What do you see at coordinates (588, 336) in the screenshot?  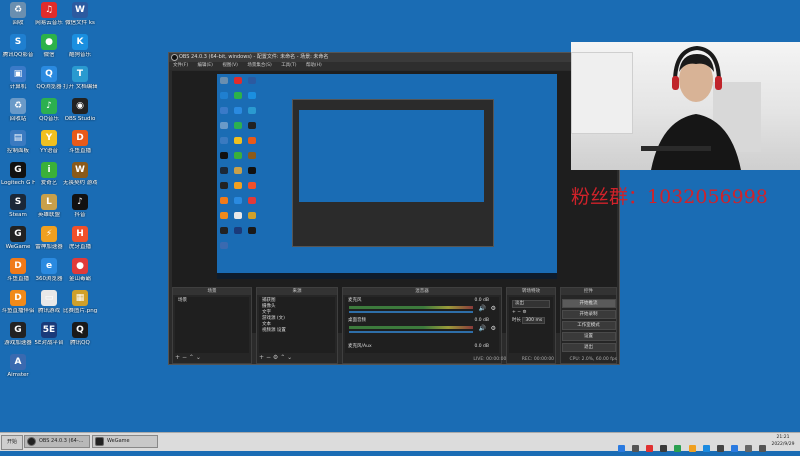 I see `settings-button: 设置` at bounding box center [588, 336].